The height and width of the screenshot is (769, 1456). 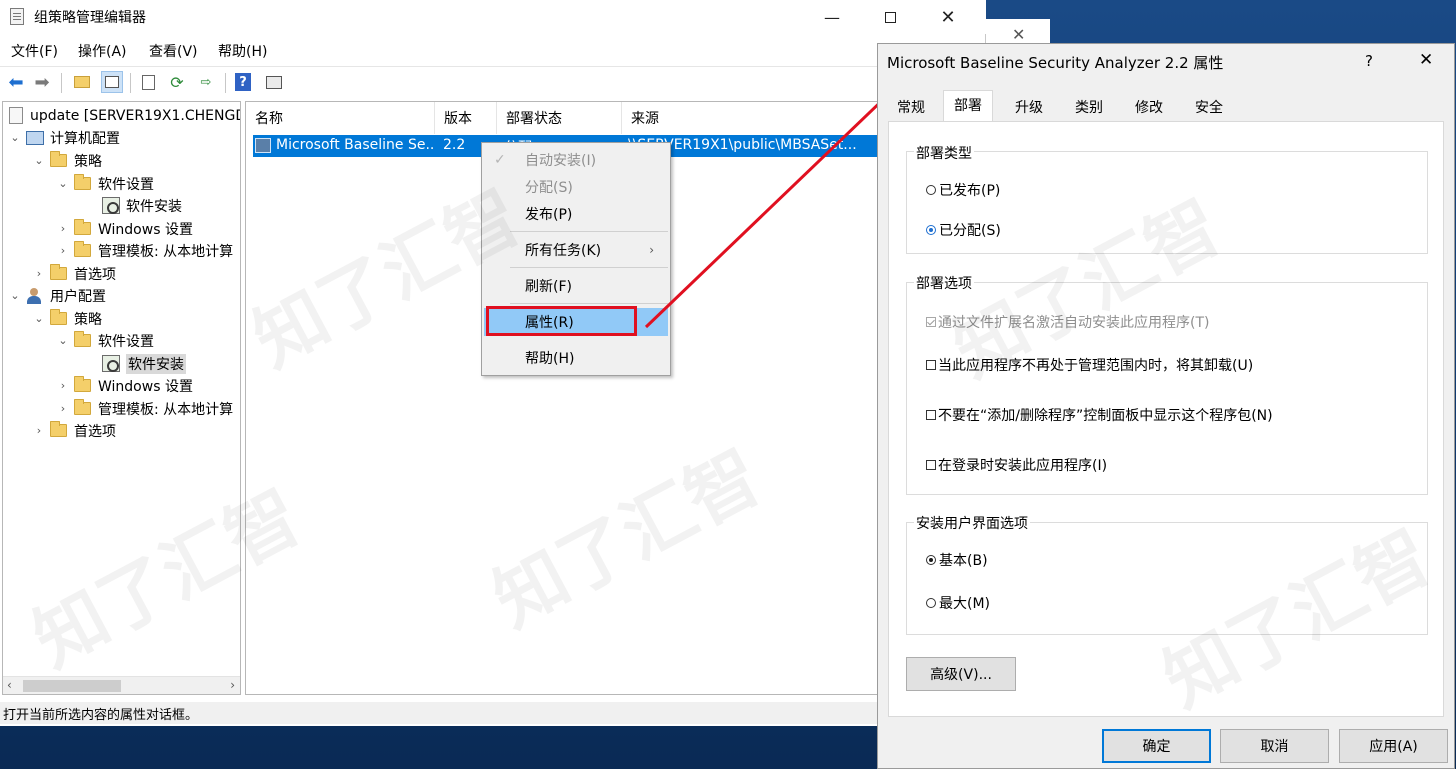 What do you see at coordinates (105, 340) in the screenshot?
I see `tree-node-u-software-settings: ⌄ 软件设置` at bounding box center [105, 340].